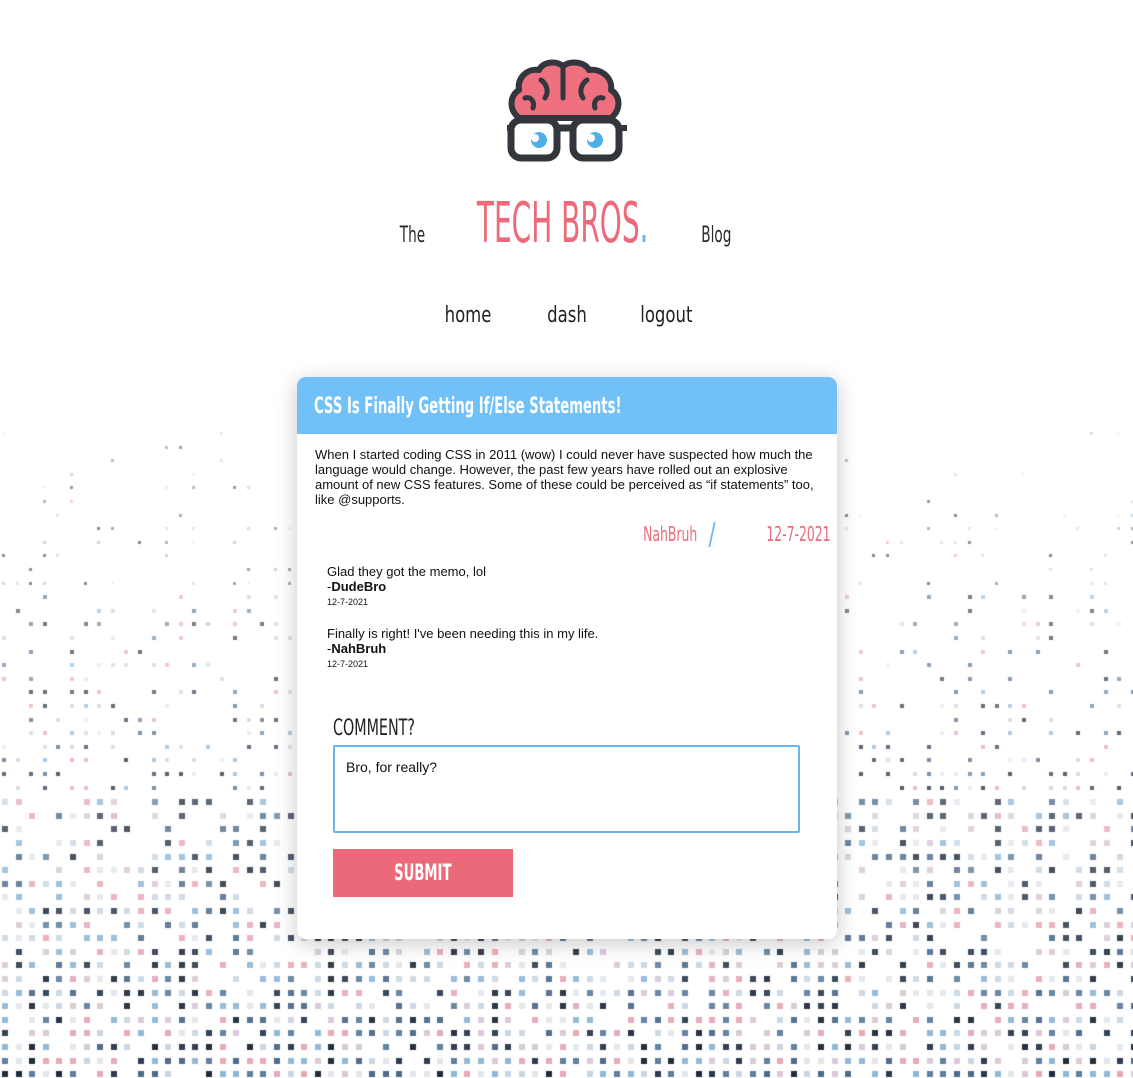 The image size is (1133, 1078). Describe the element at coordinates (720, 534) in the screenshot. I see `post-meta: NahBruh / 12-7-2021` at that location.